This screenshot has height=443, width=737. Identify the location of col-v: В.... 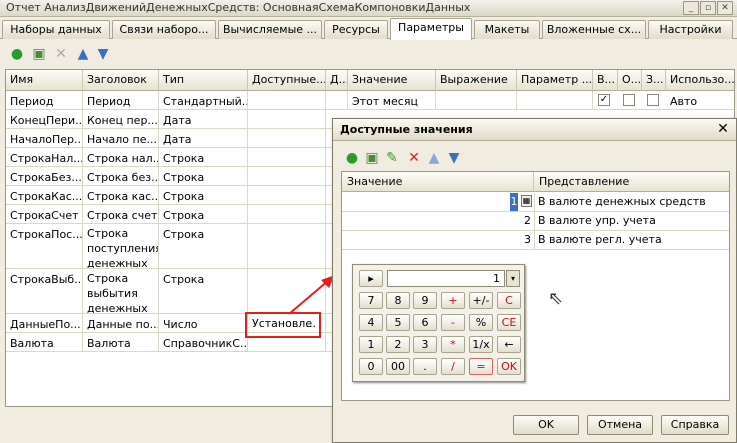
(605, 80).